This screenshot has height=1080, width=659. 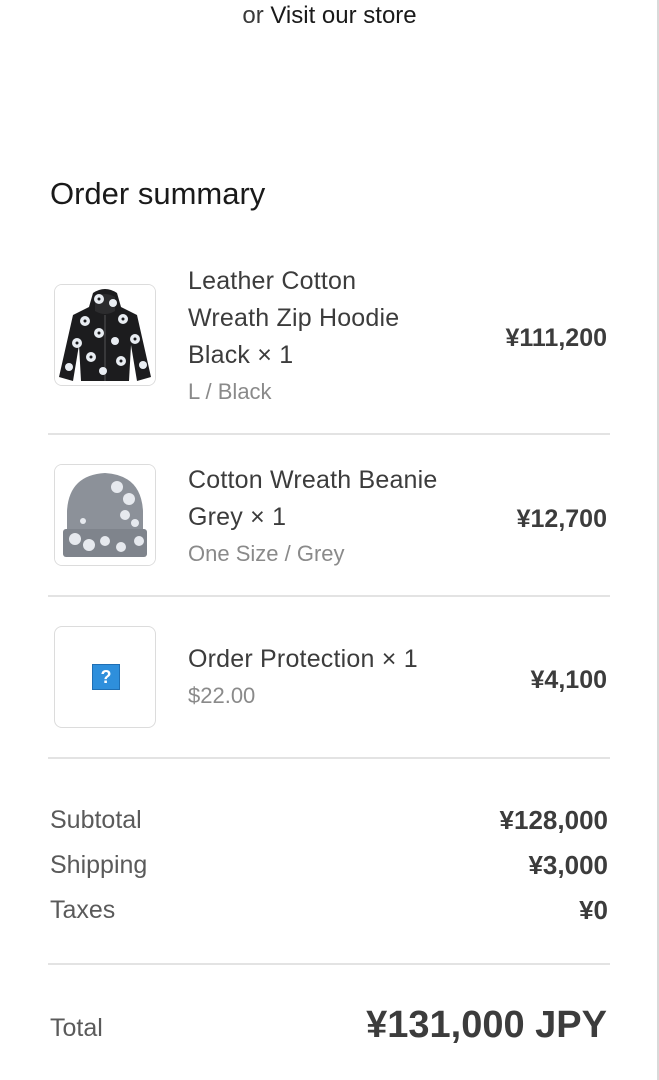 What do you see at coordinates (222, 695) in the screenshot?
I see `item-variant: $22.00` at bounding box center [222, 695].